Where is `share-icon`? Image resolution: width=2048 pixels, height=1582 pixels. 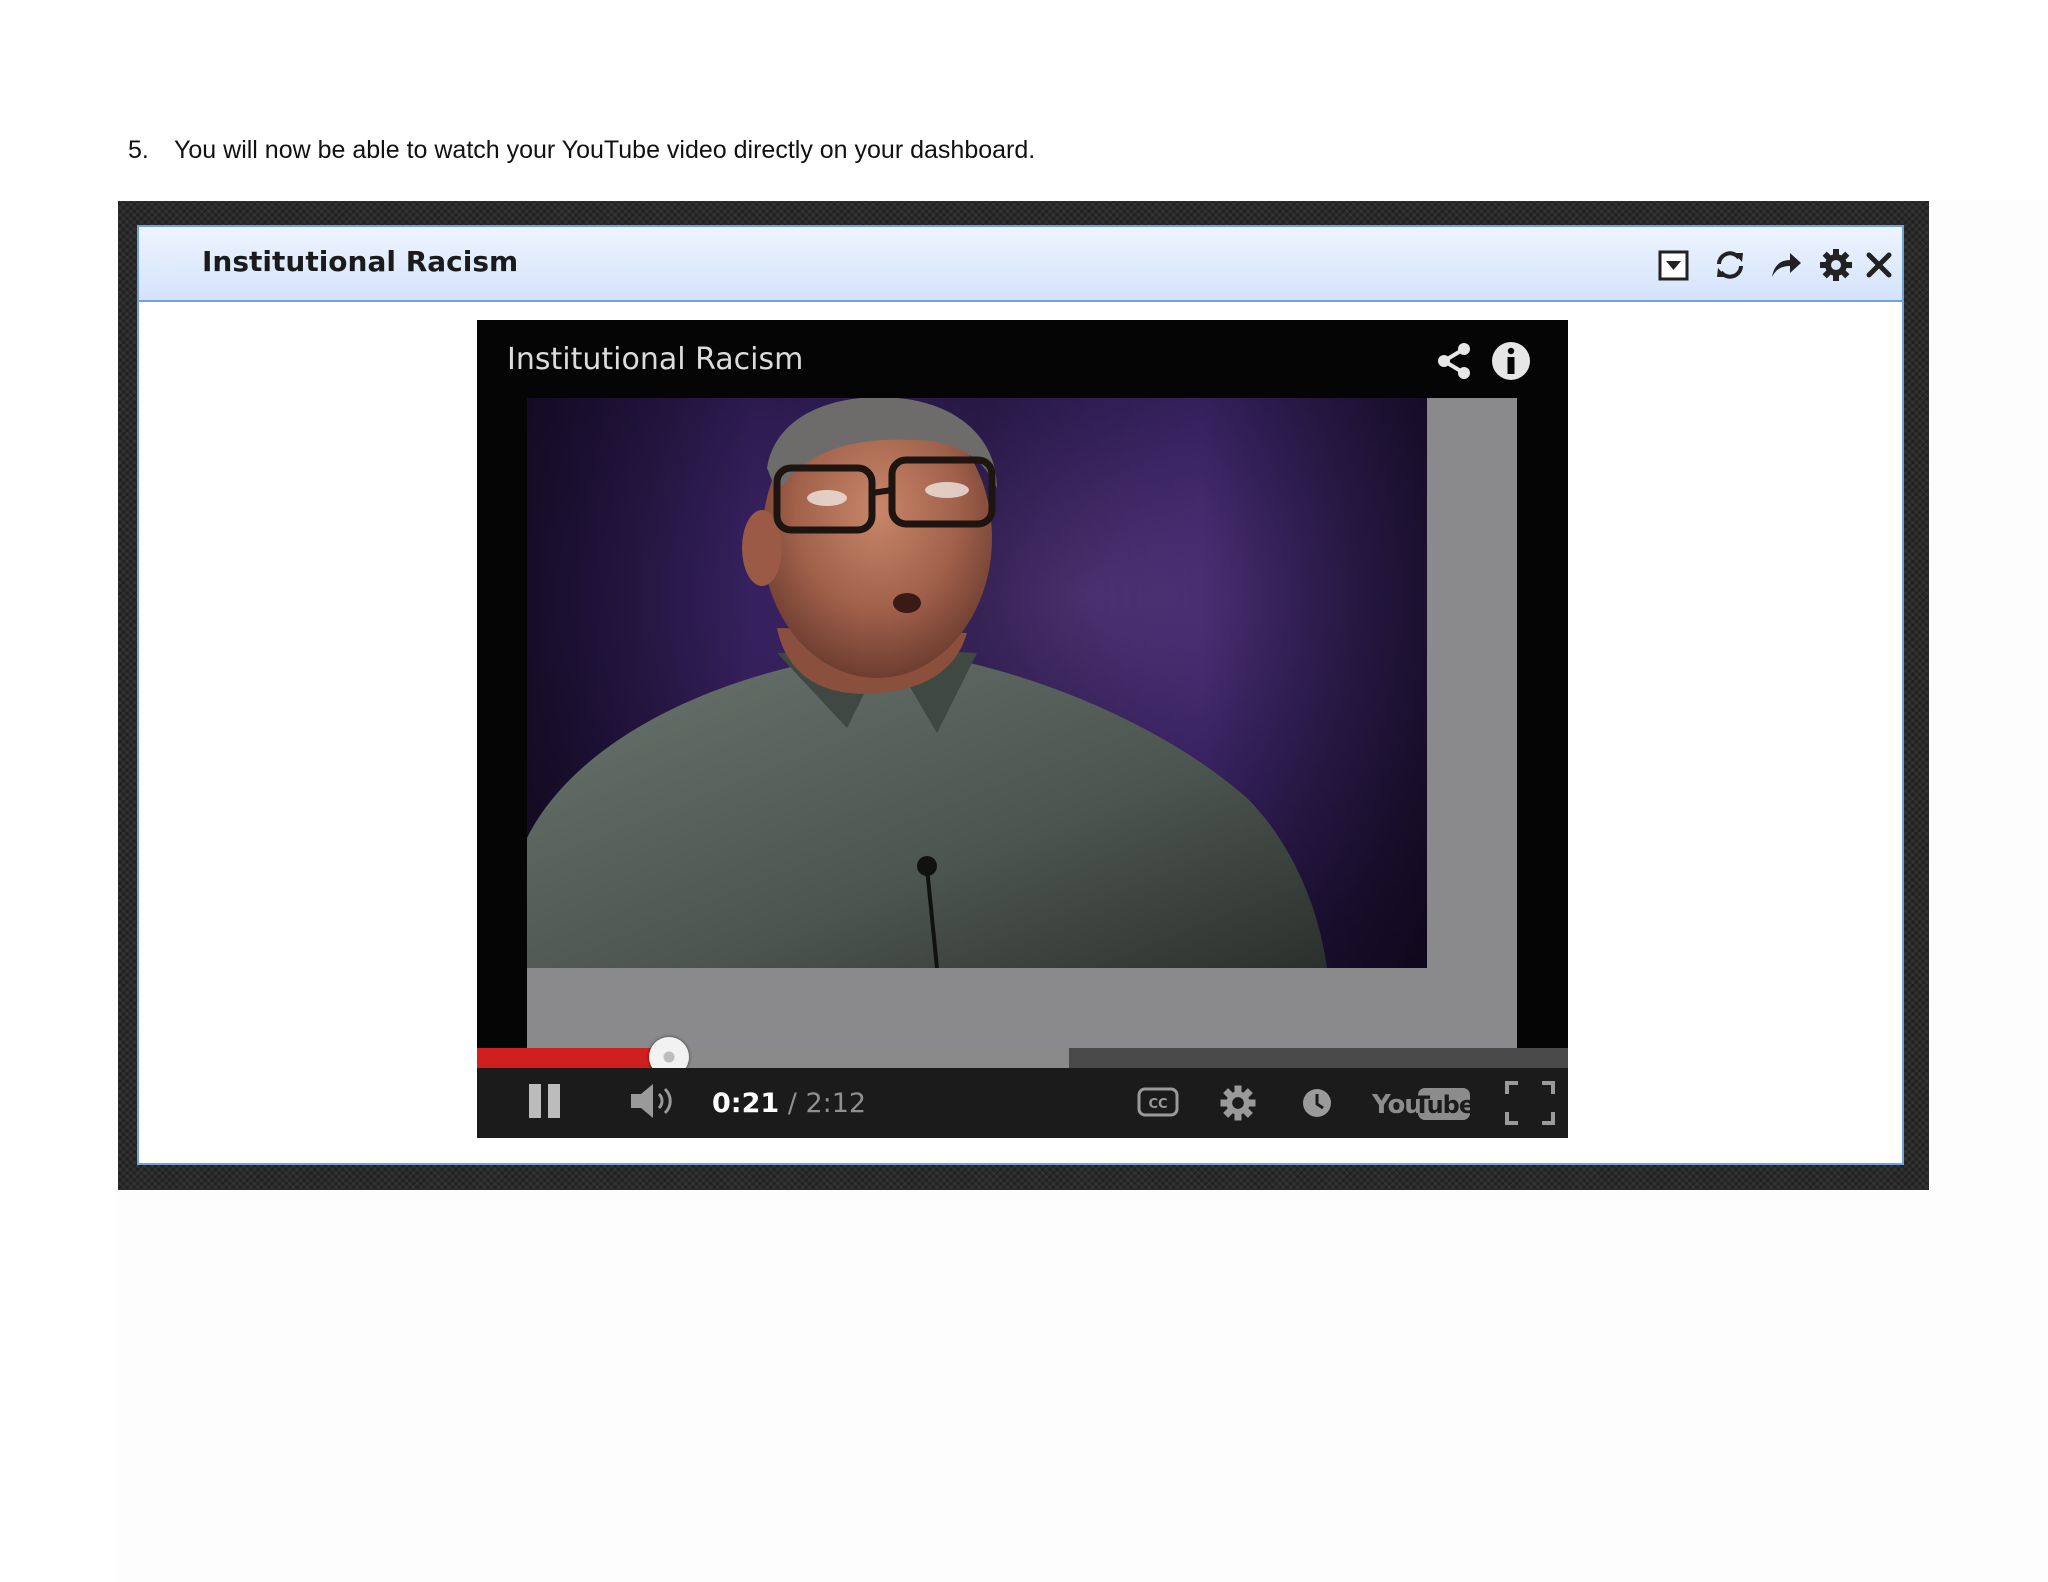 share-icon is located at coordinates (1455, 361).